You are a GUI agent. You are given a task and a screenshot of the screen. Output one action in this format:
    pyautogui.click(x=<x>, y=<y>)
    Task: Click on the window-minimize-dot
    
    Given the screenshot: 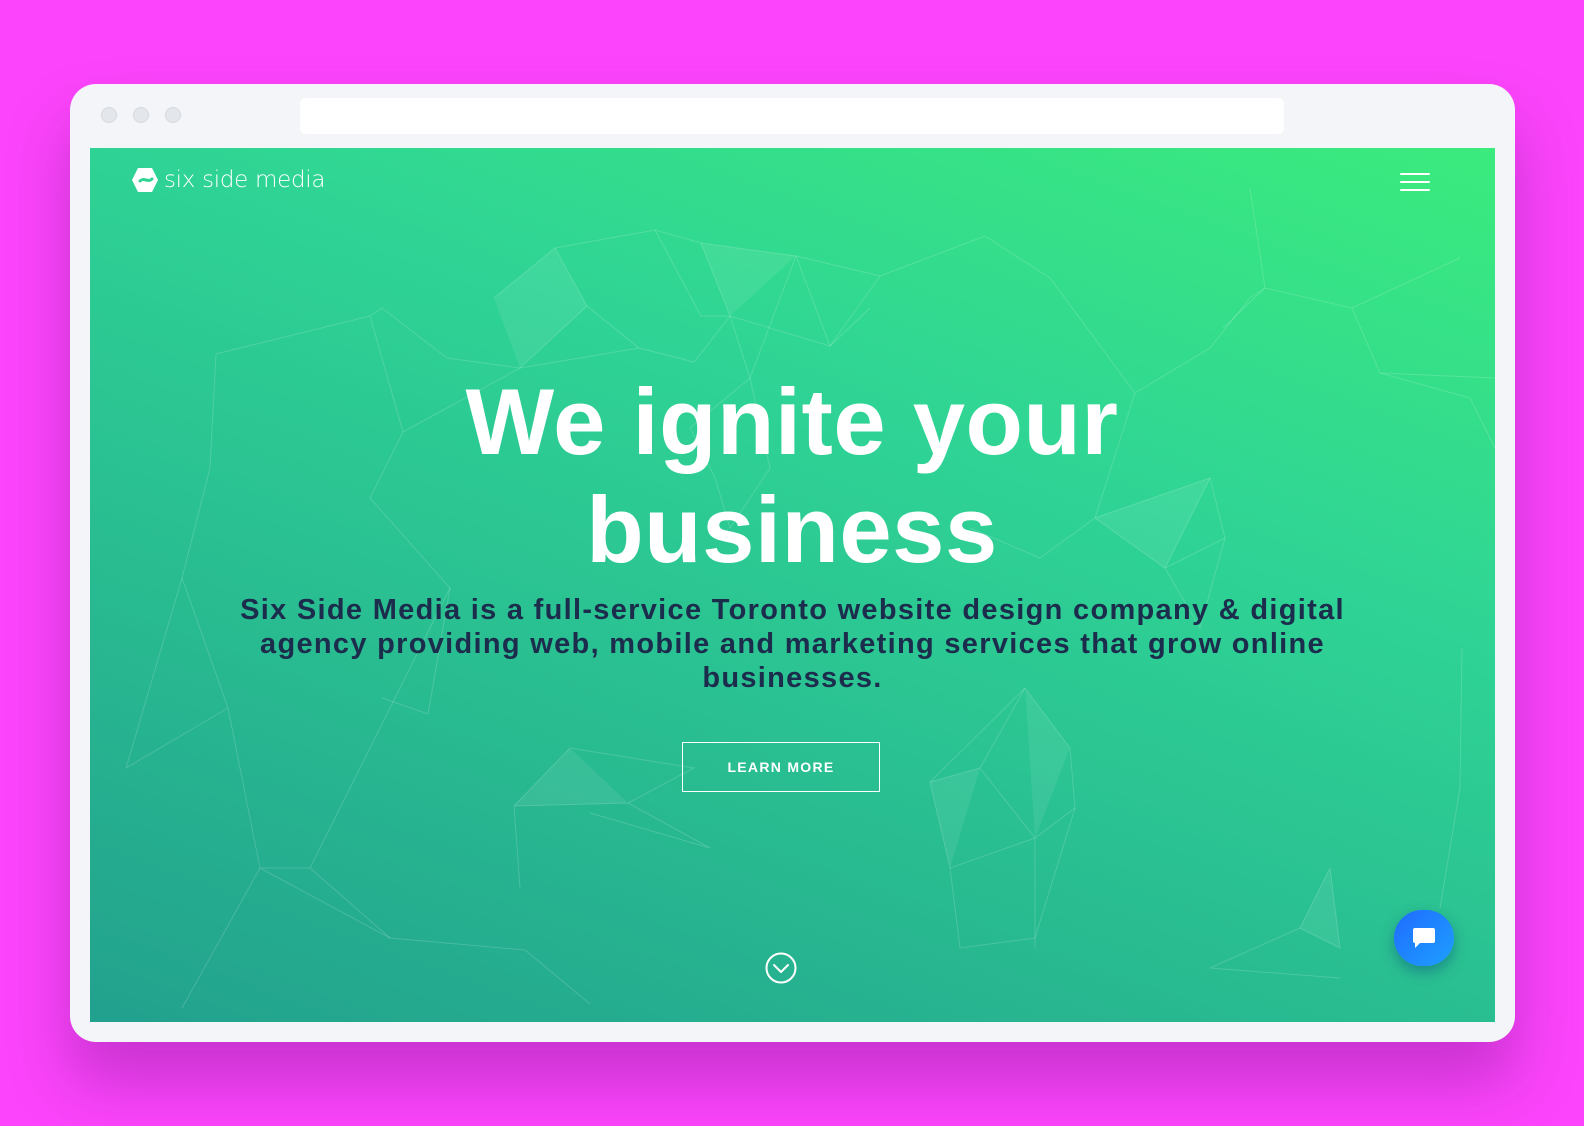 What is the action you would take?
    pyautogui.click(x=141, y=115)
    